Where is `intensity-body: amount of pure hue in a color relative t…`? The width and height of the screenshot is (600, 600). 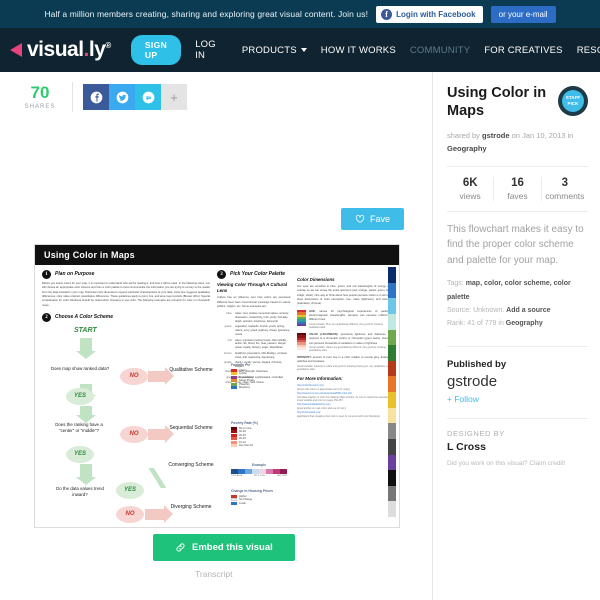
intensity-body: amount of pure hue in a color relative t… is located at coordinates (344, 360).